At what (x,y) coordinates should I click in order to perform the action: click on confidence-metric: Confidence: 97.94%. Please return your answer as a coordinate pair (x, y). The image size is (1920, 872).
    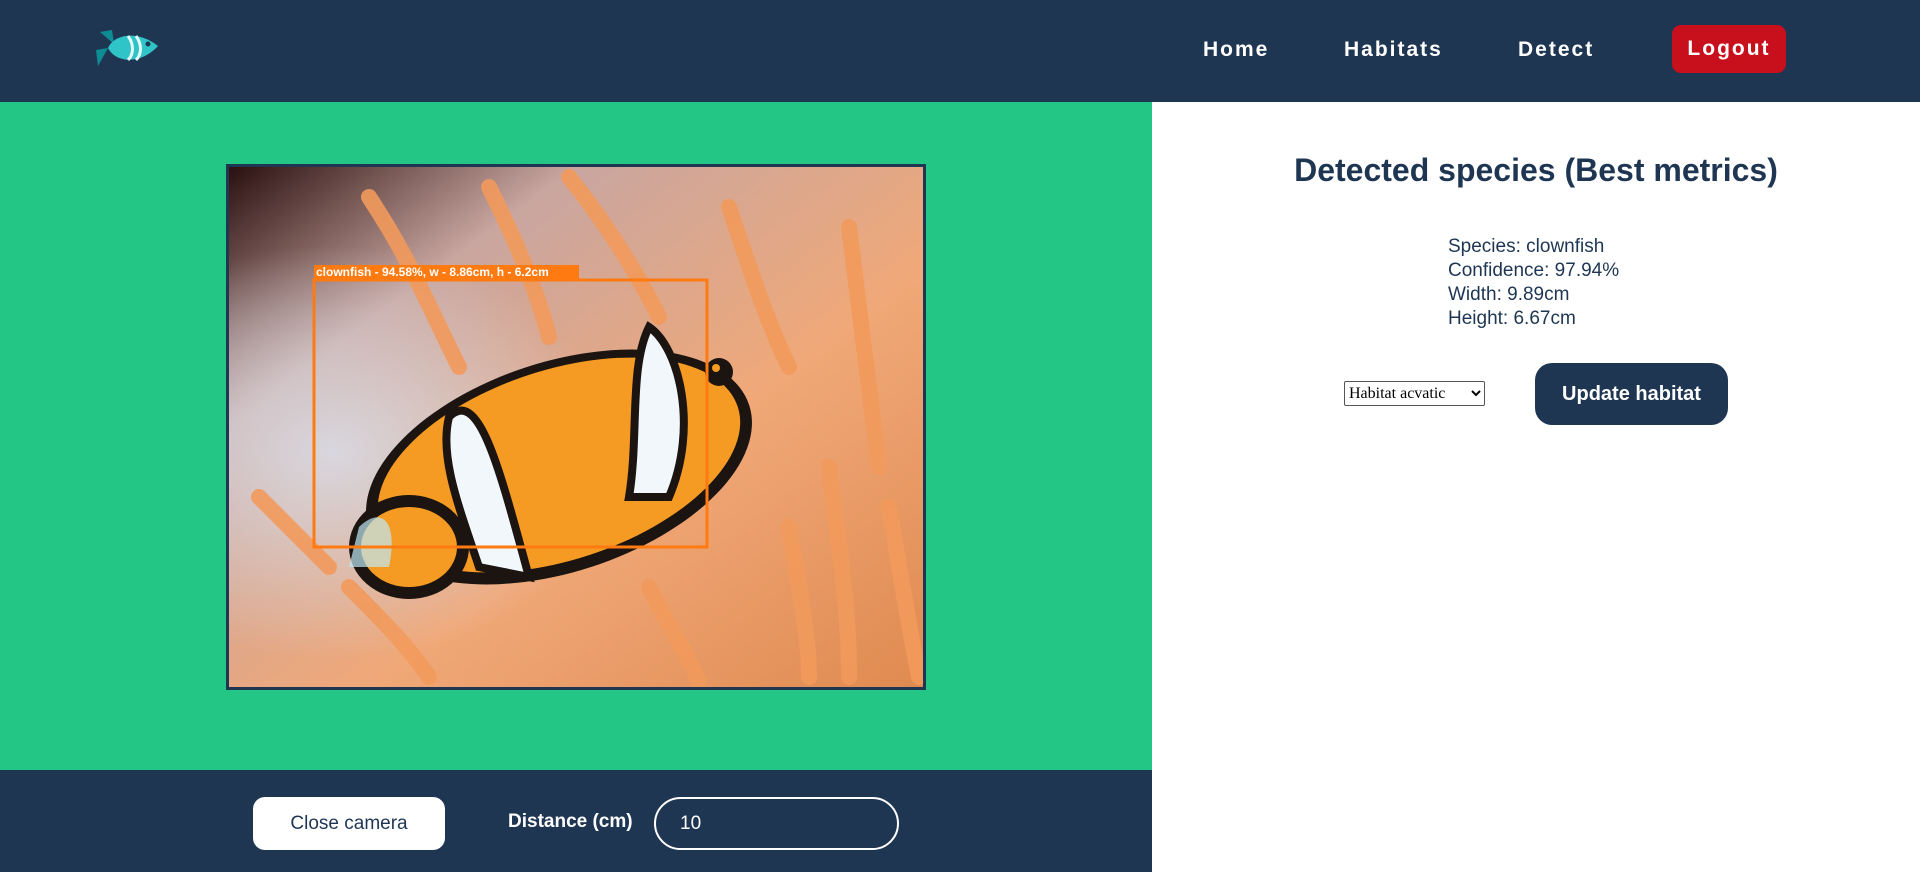
    Looking at the image, I should click on (1534, 270).